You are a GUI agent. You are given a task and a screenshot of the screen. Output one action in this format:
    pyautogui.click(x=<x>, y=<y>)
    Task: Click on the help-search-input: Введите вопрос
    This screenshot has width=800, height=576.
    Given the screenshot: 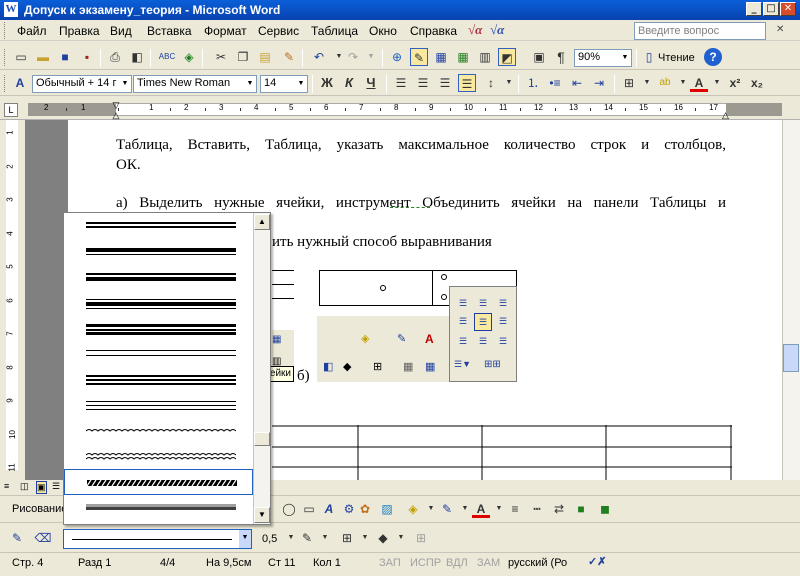 What is the action you would take?
    pyautogui.click(x=700, y=31)
    